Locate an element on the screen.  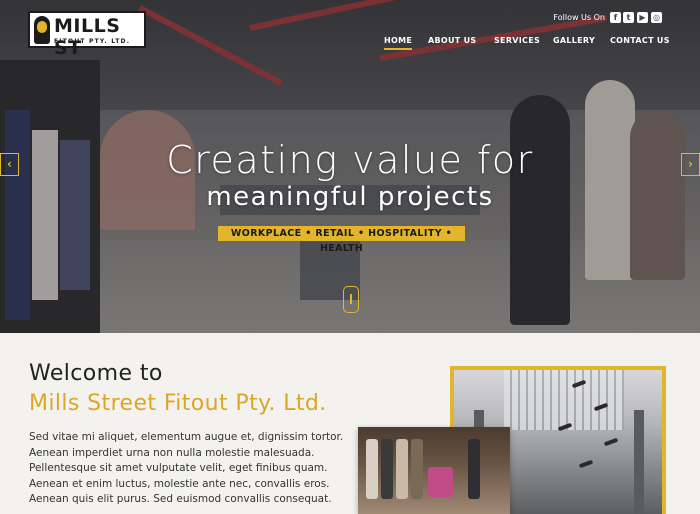
logo-subtitle: FITOUT PTY. LTD. is located at coordinates (92, 41).